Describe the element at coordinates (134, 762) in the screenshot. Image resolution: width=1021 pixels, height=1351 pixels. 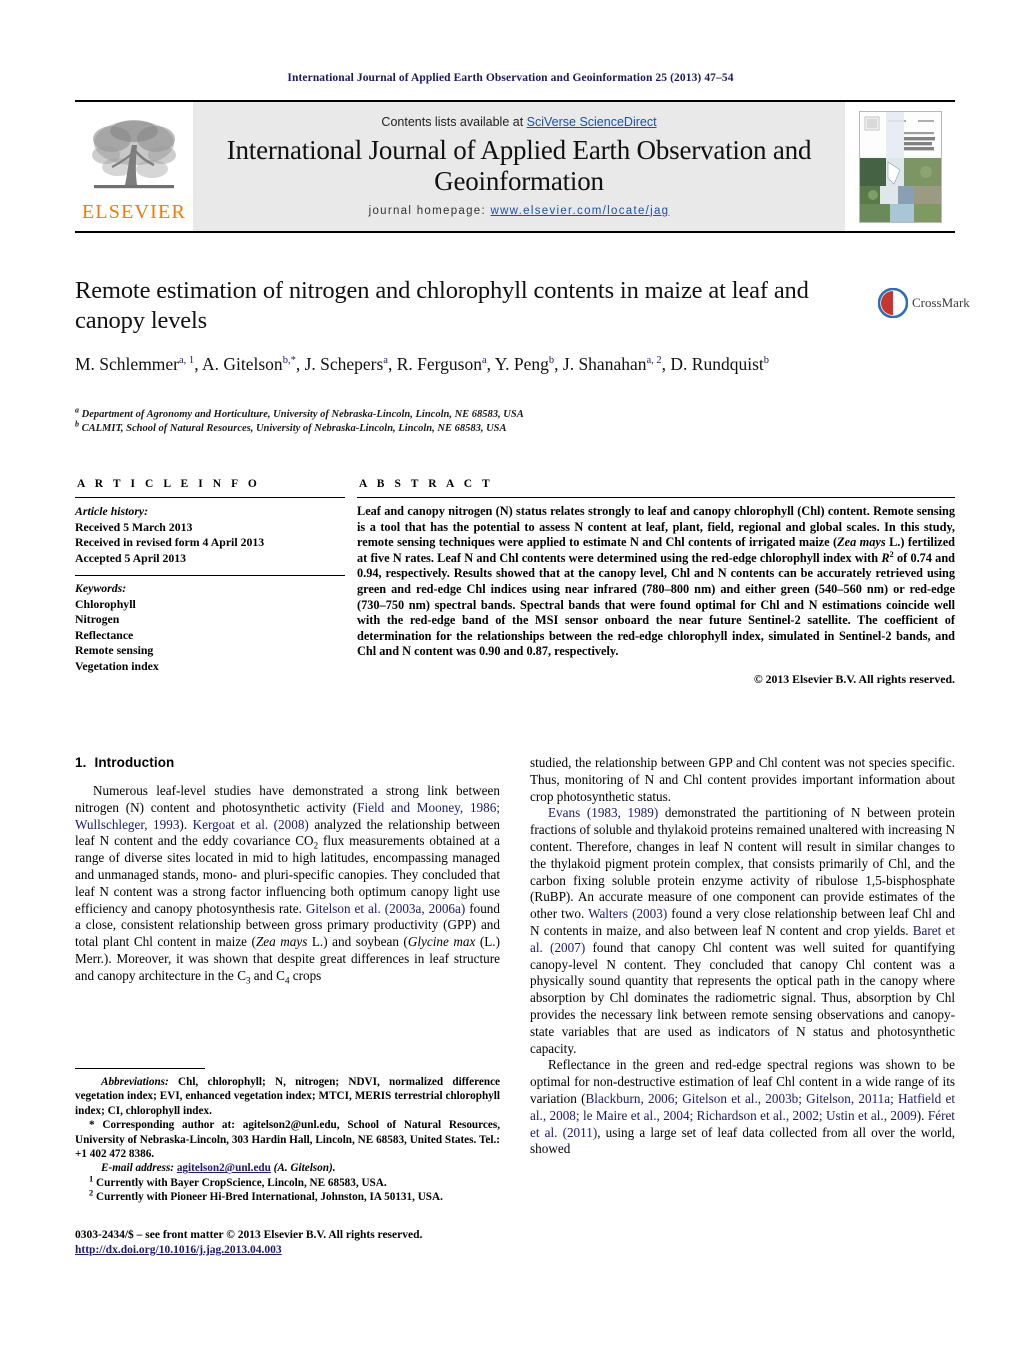
I see `section-label: Introduction` at that location.